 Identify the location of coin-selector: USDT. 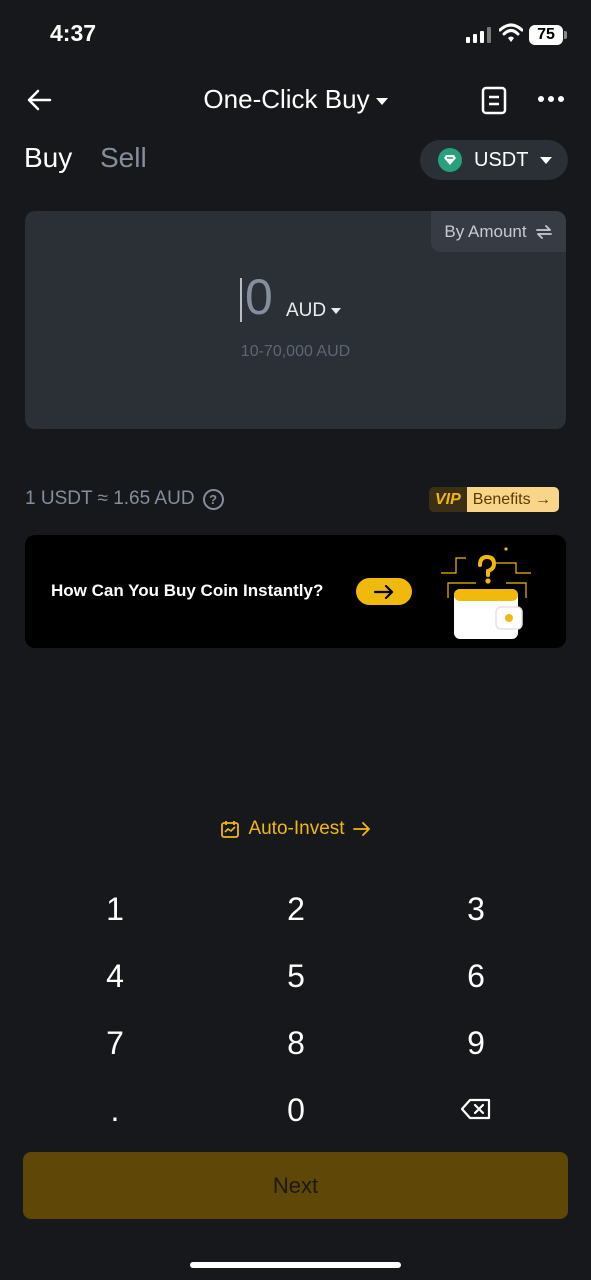
(494, 160).